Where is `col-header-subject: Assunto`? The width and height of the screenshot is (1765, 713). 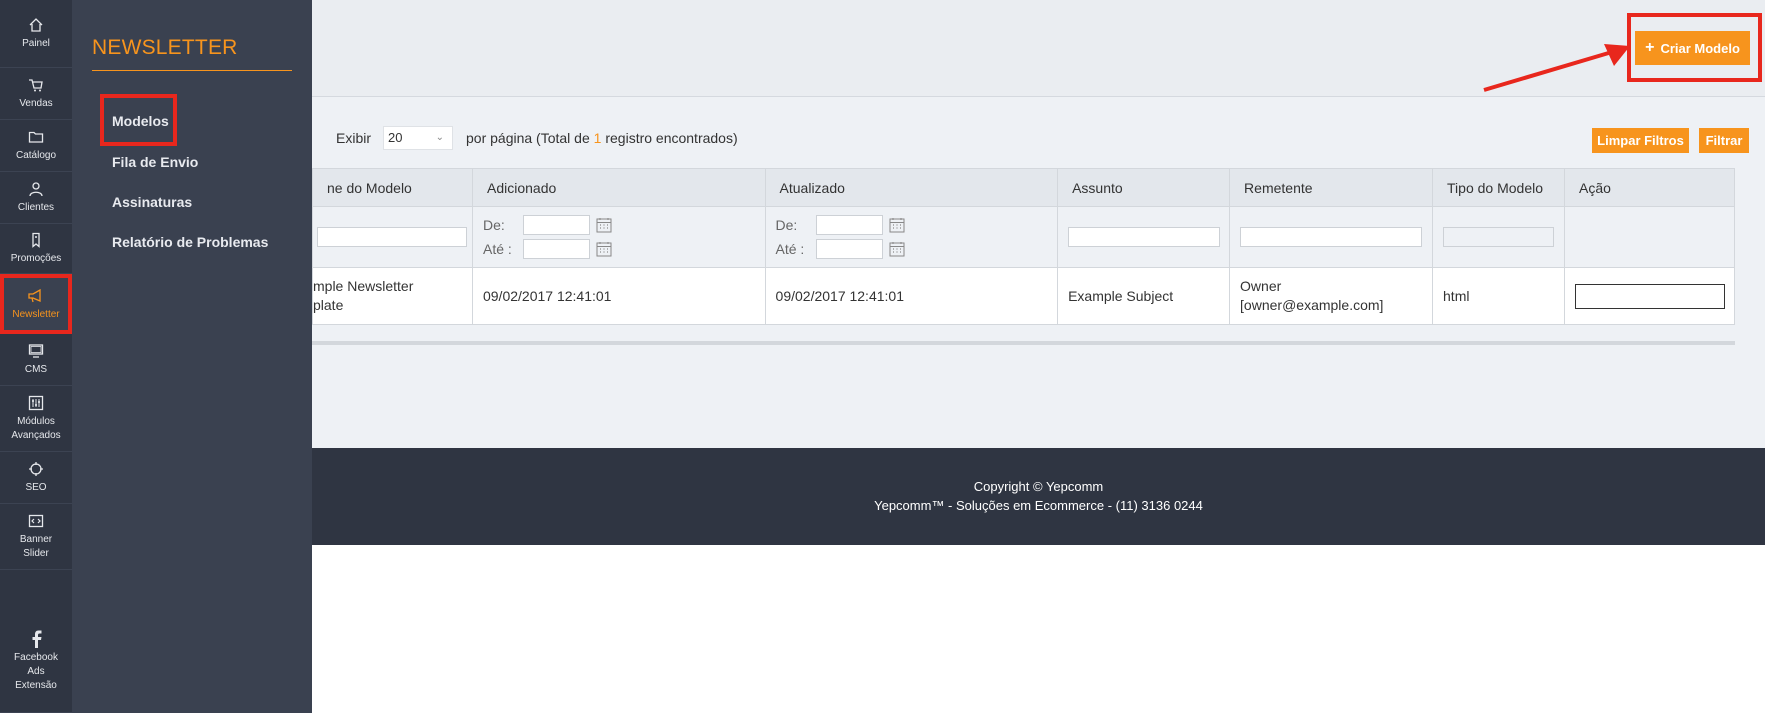
col-header-subject: Assunto is located at coordinates (1144, 187).